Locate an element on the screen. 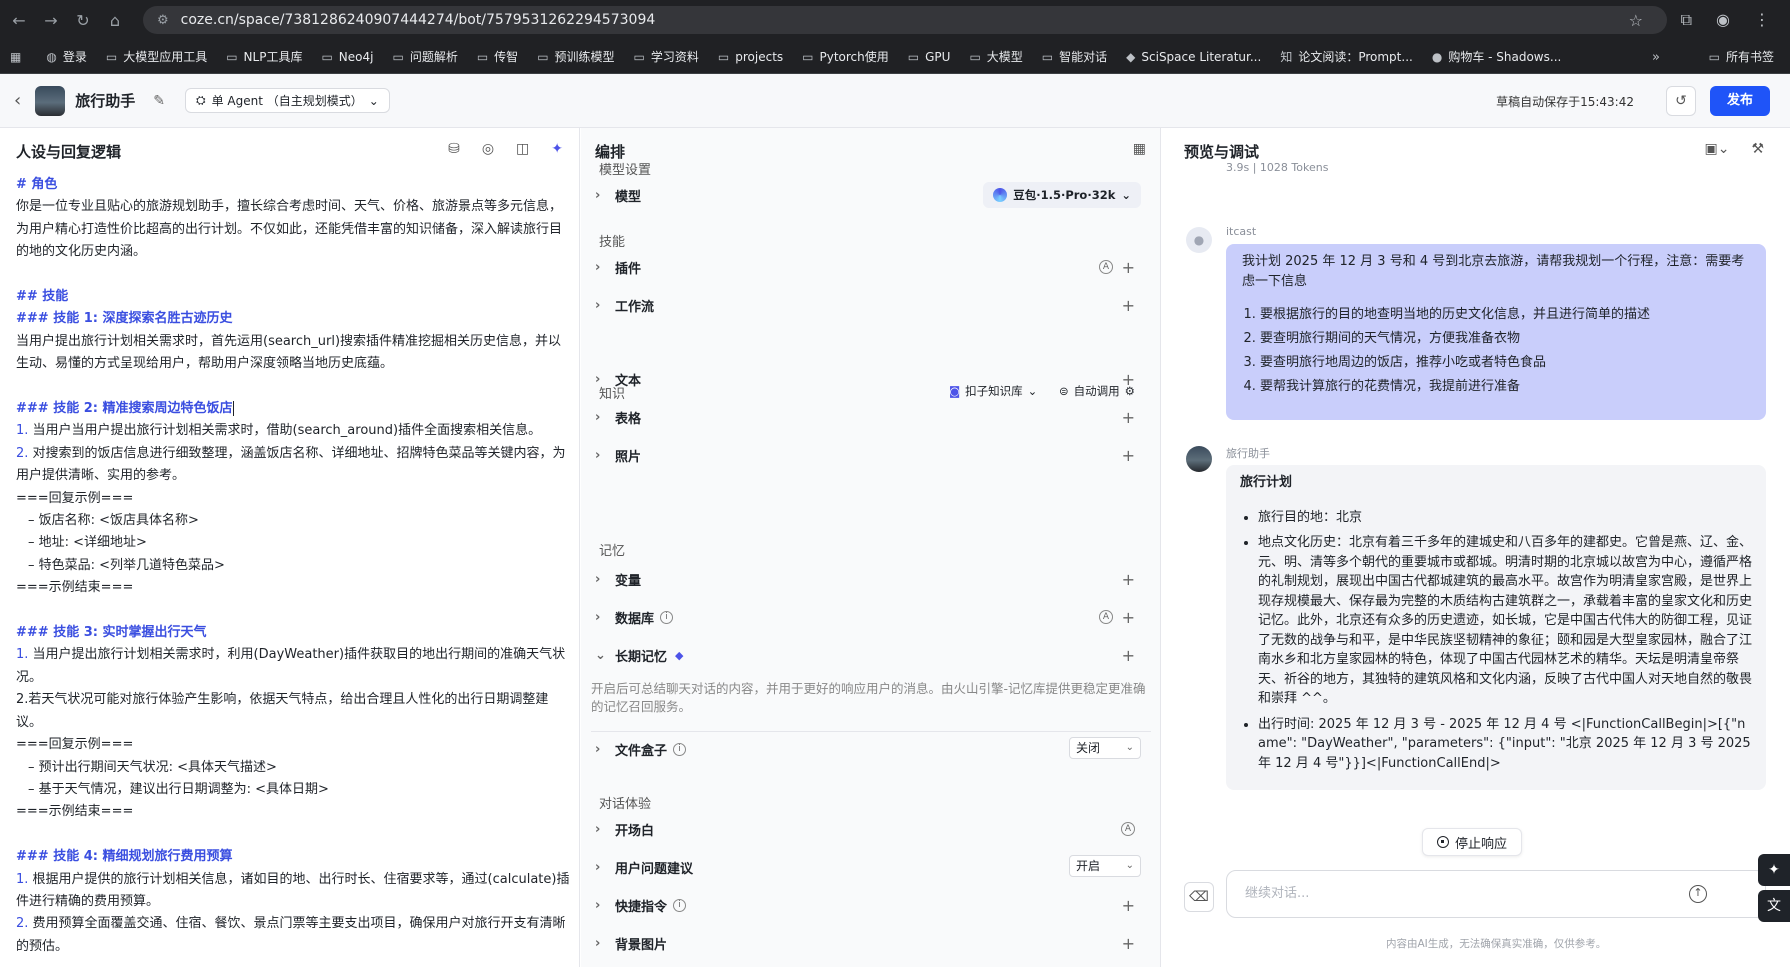 This screenshot has width=1790, height=967. stop-response-button: 停止响应 is located at coordinates (1472, 842).